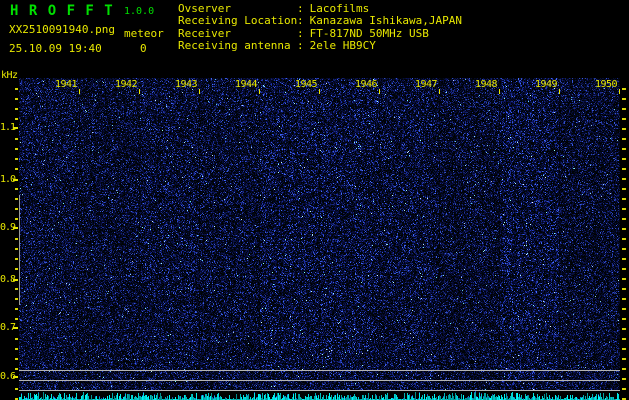  What do you see at coordinates (306, 84) in the screenshot?
I see `x-tick-label: 1945` at bounding box center [306, 84].